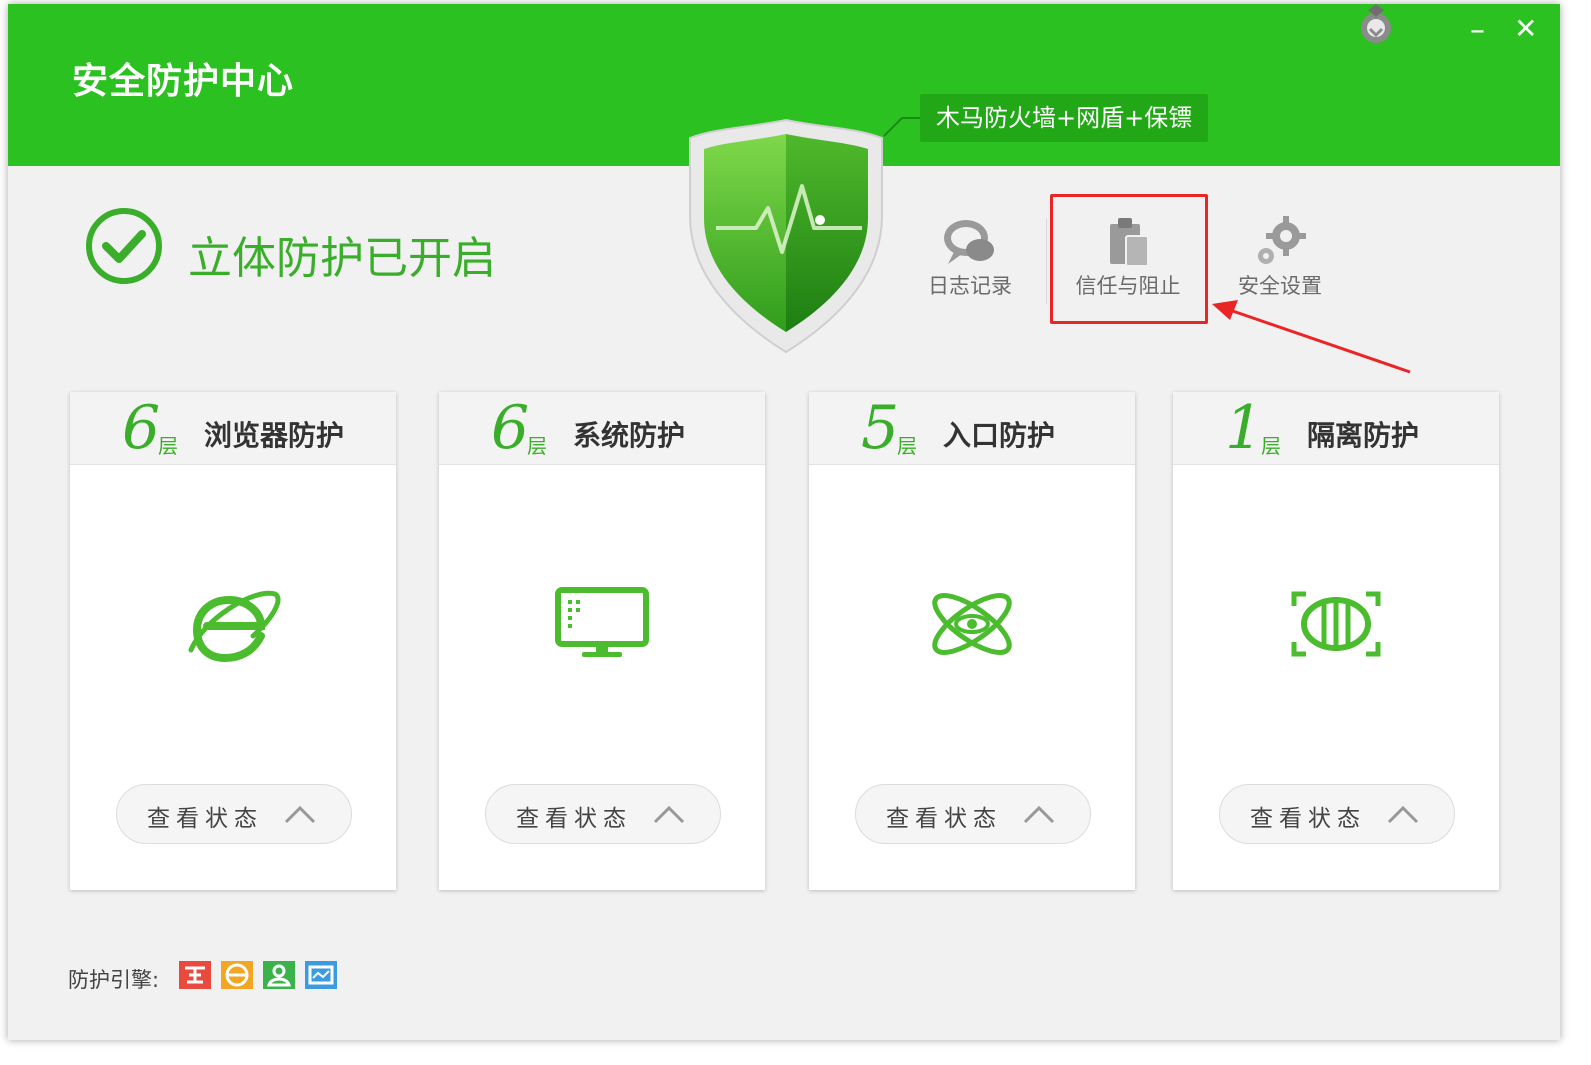 The width and height of the screenshot is (1591, 1065). What do you see at coordinates (1046, 261) in the screenshot?
I see `toolbar-divider` at bounding box center [1046, 261].